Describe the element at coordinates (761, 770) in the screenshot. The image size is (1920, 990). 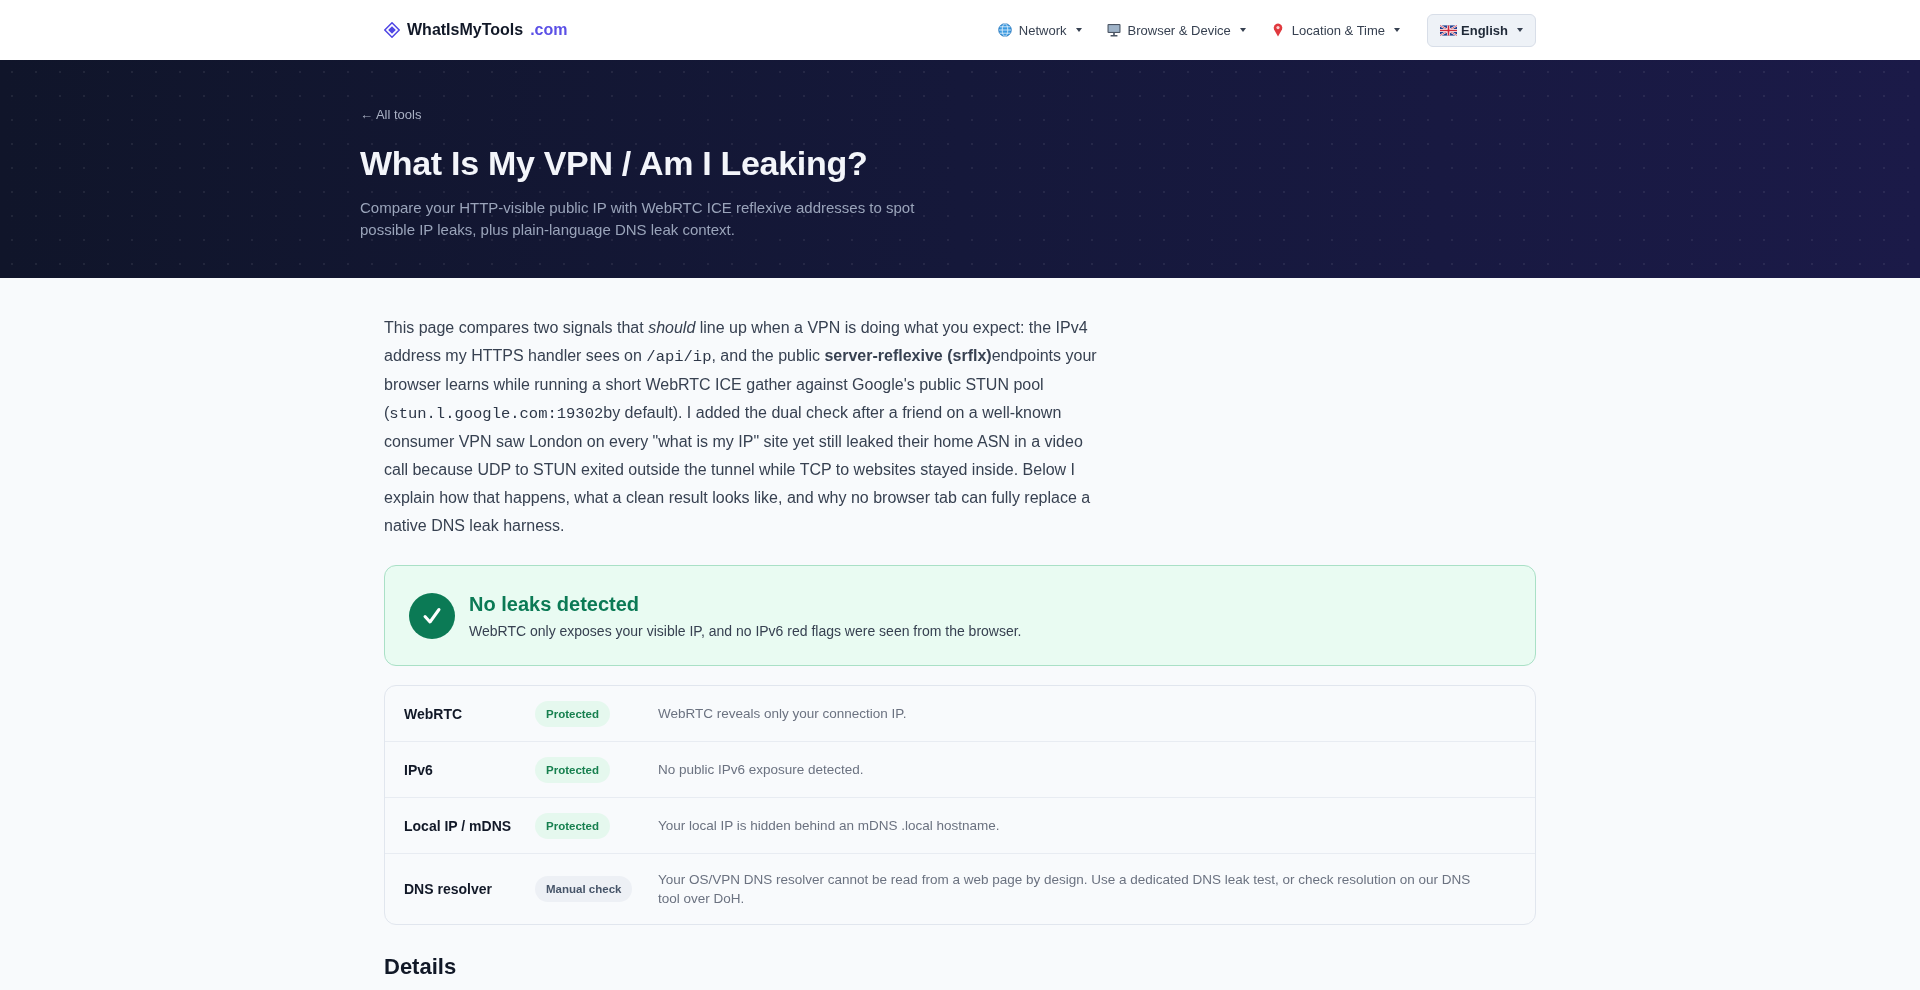
I see `check-description: No public IPv6 exposure detected.` at that location.